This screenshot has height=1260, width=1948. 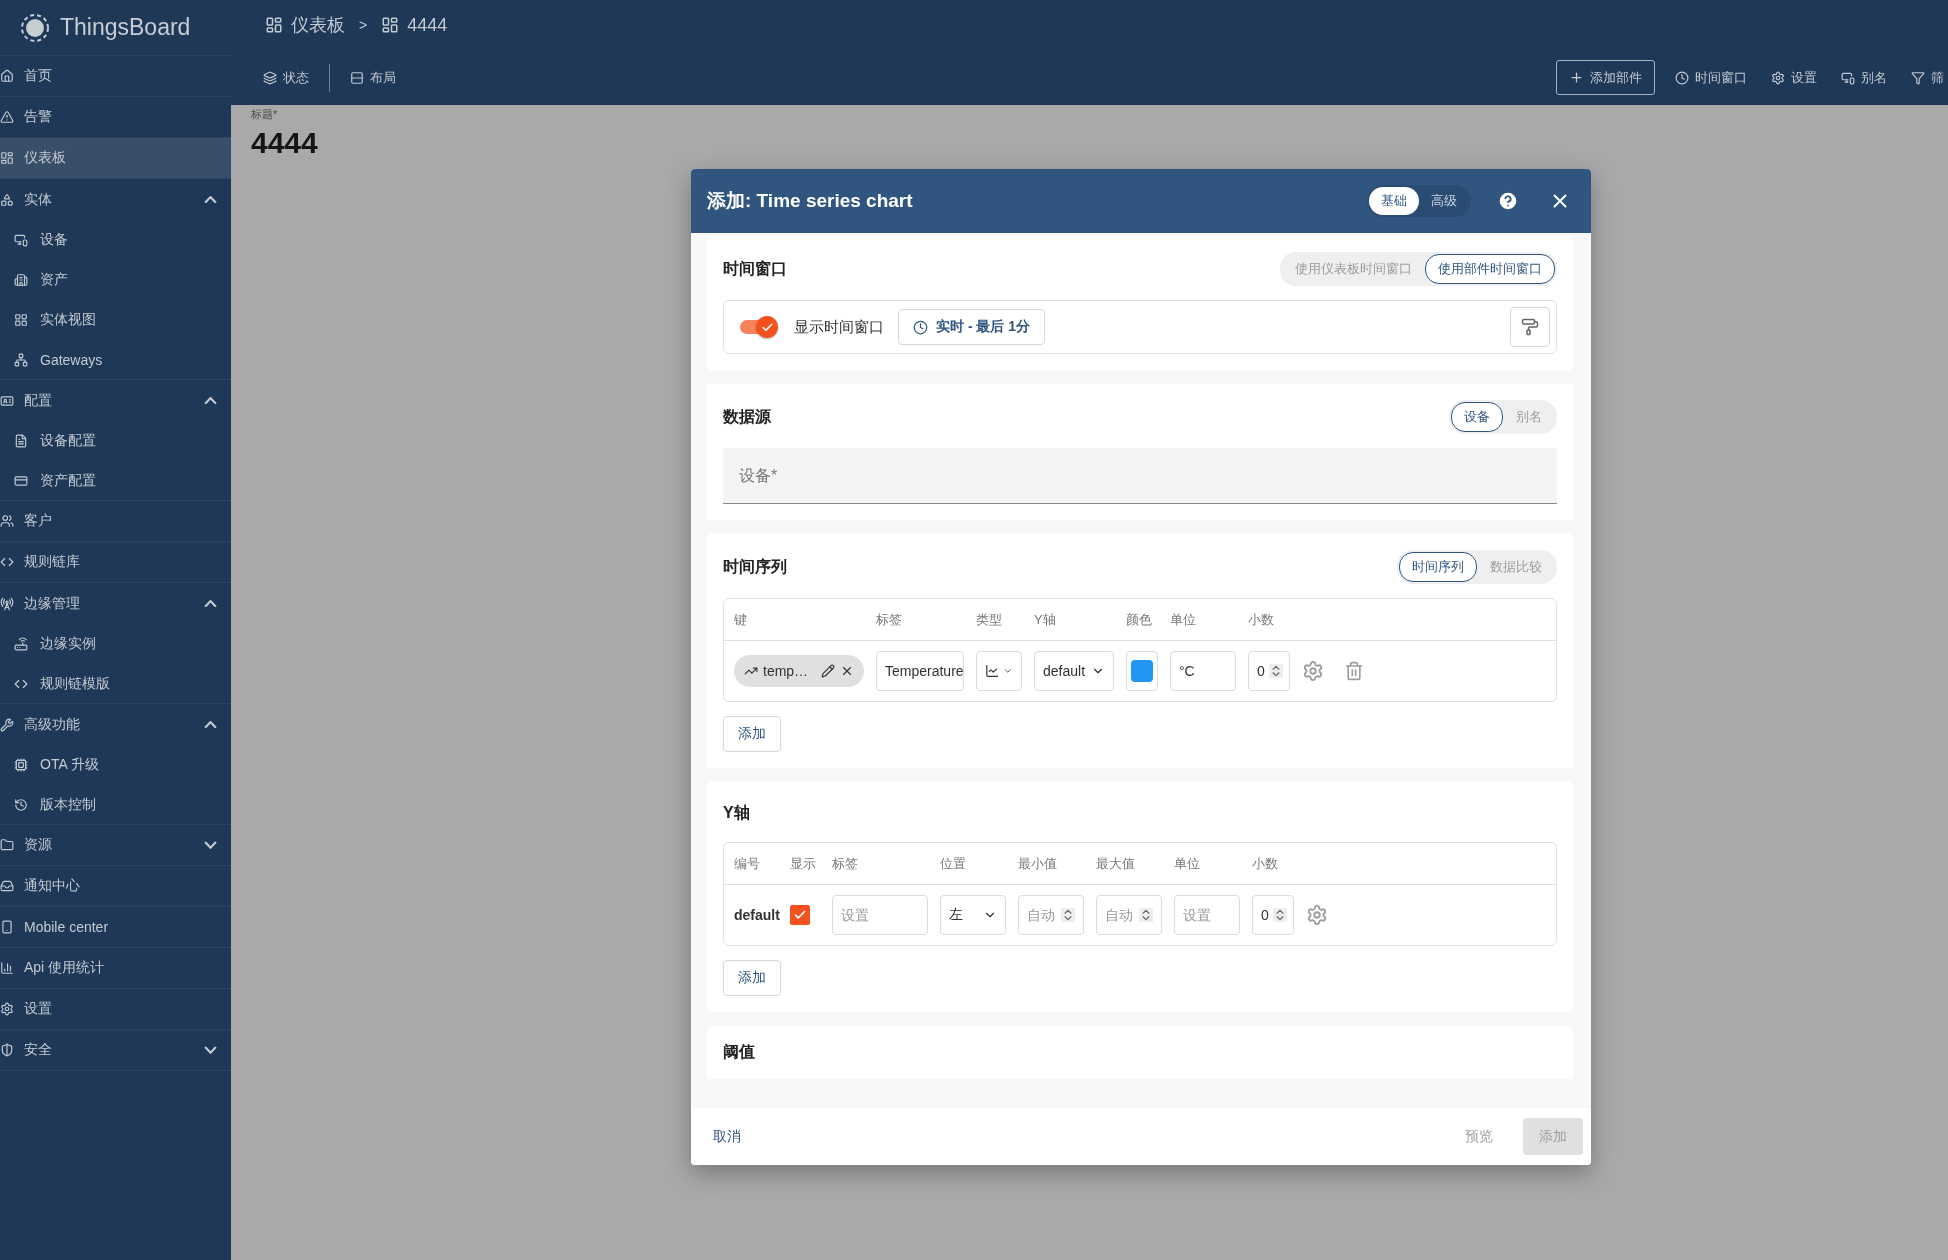 I want to click on filter-icon, so click(x=1918, y=77).